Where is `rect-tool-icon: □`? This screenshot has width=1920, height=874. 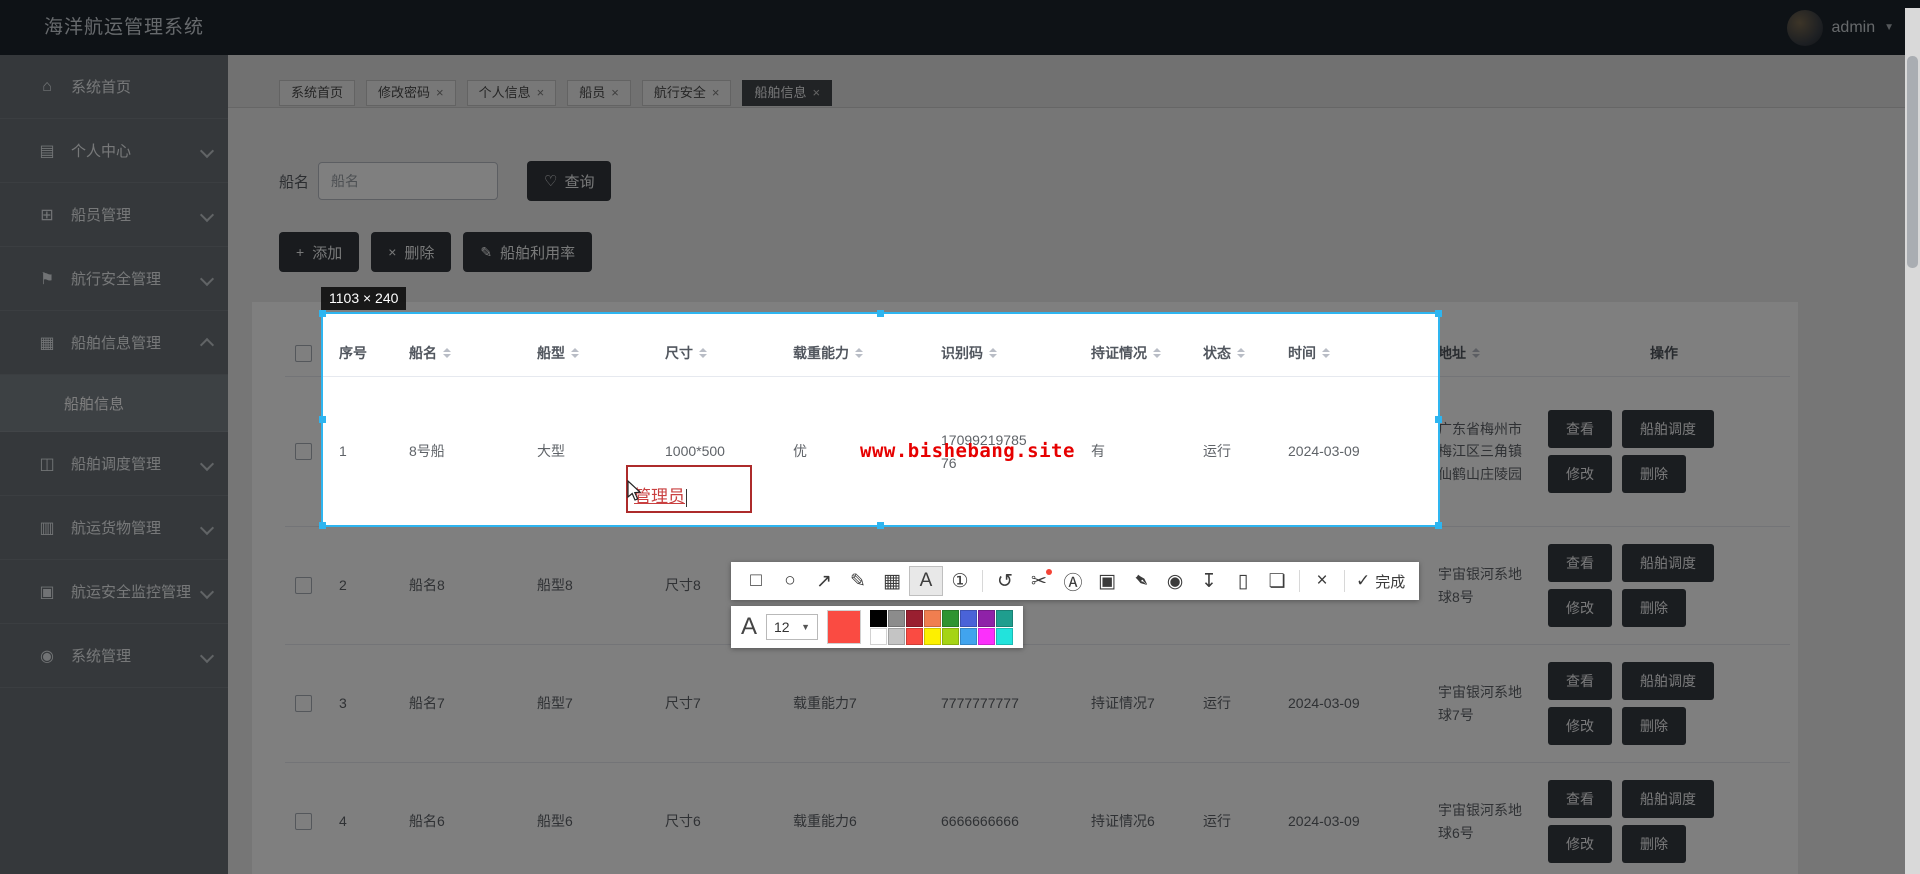
rect-tool-icon: □ is located at coordinates (756, 581).